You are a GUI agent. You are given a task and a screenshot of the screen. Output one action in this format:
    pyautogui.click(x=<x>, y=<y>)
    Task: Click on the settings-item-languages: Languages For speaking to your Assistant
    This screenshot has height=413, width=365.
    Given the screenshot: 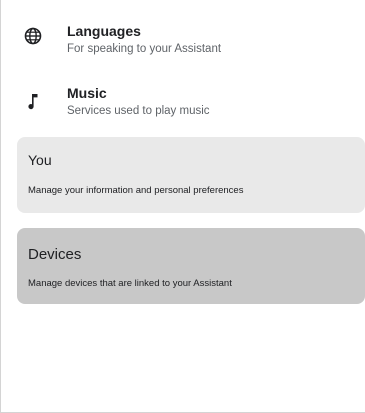 What is the action you would take?
    pyautogui.click(x=183, y=44)
    